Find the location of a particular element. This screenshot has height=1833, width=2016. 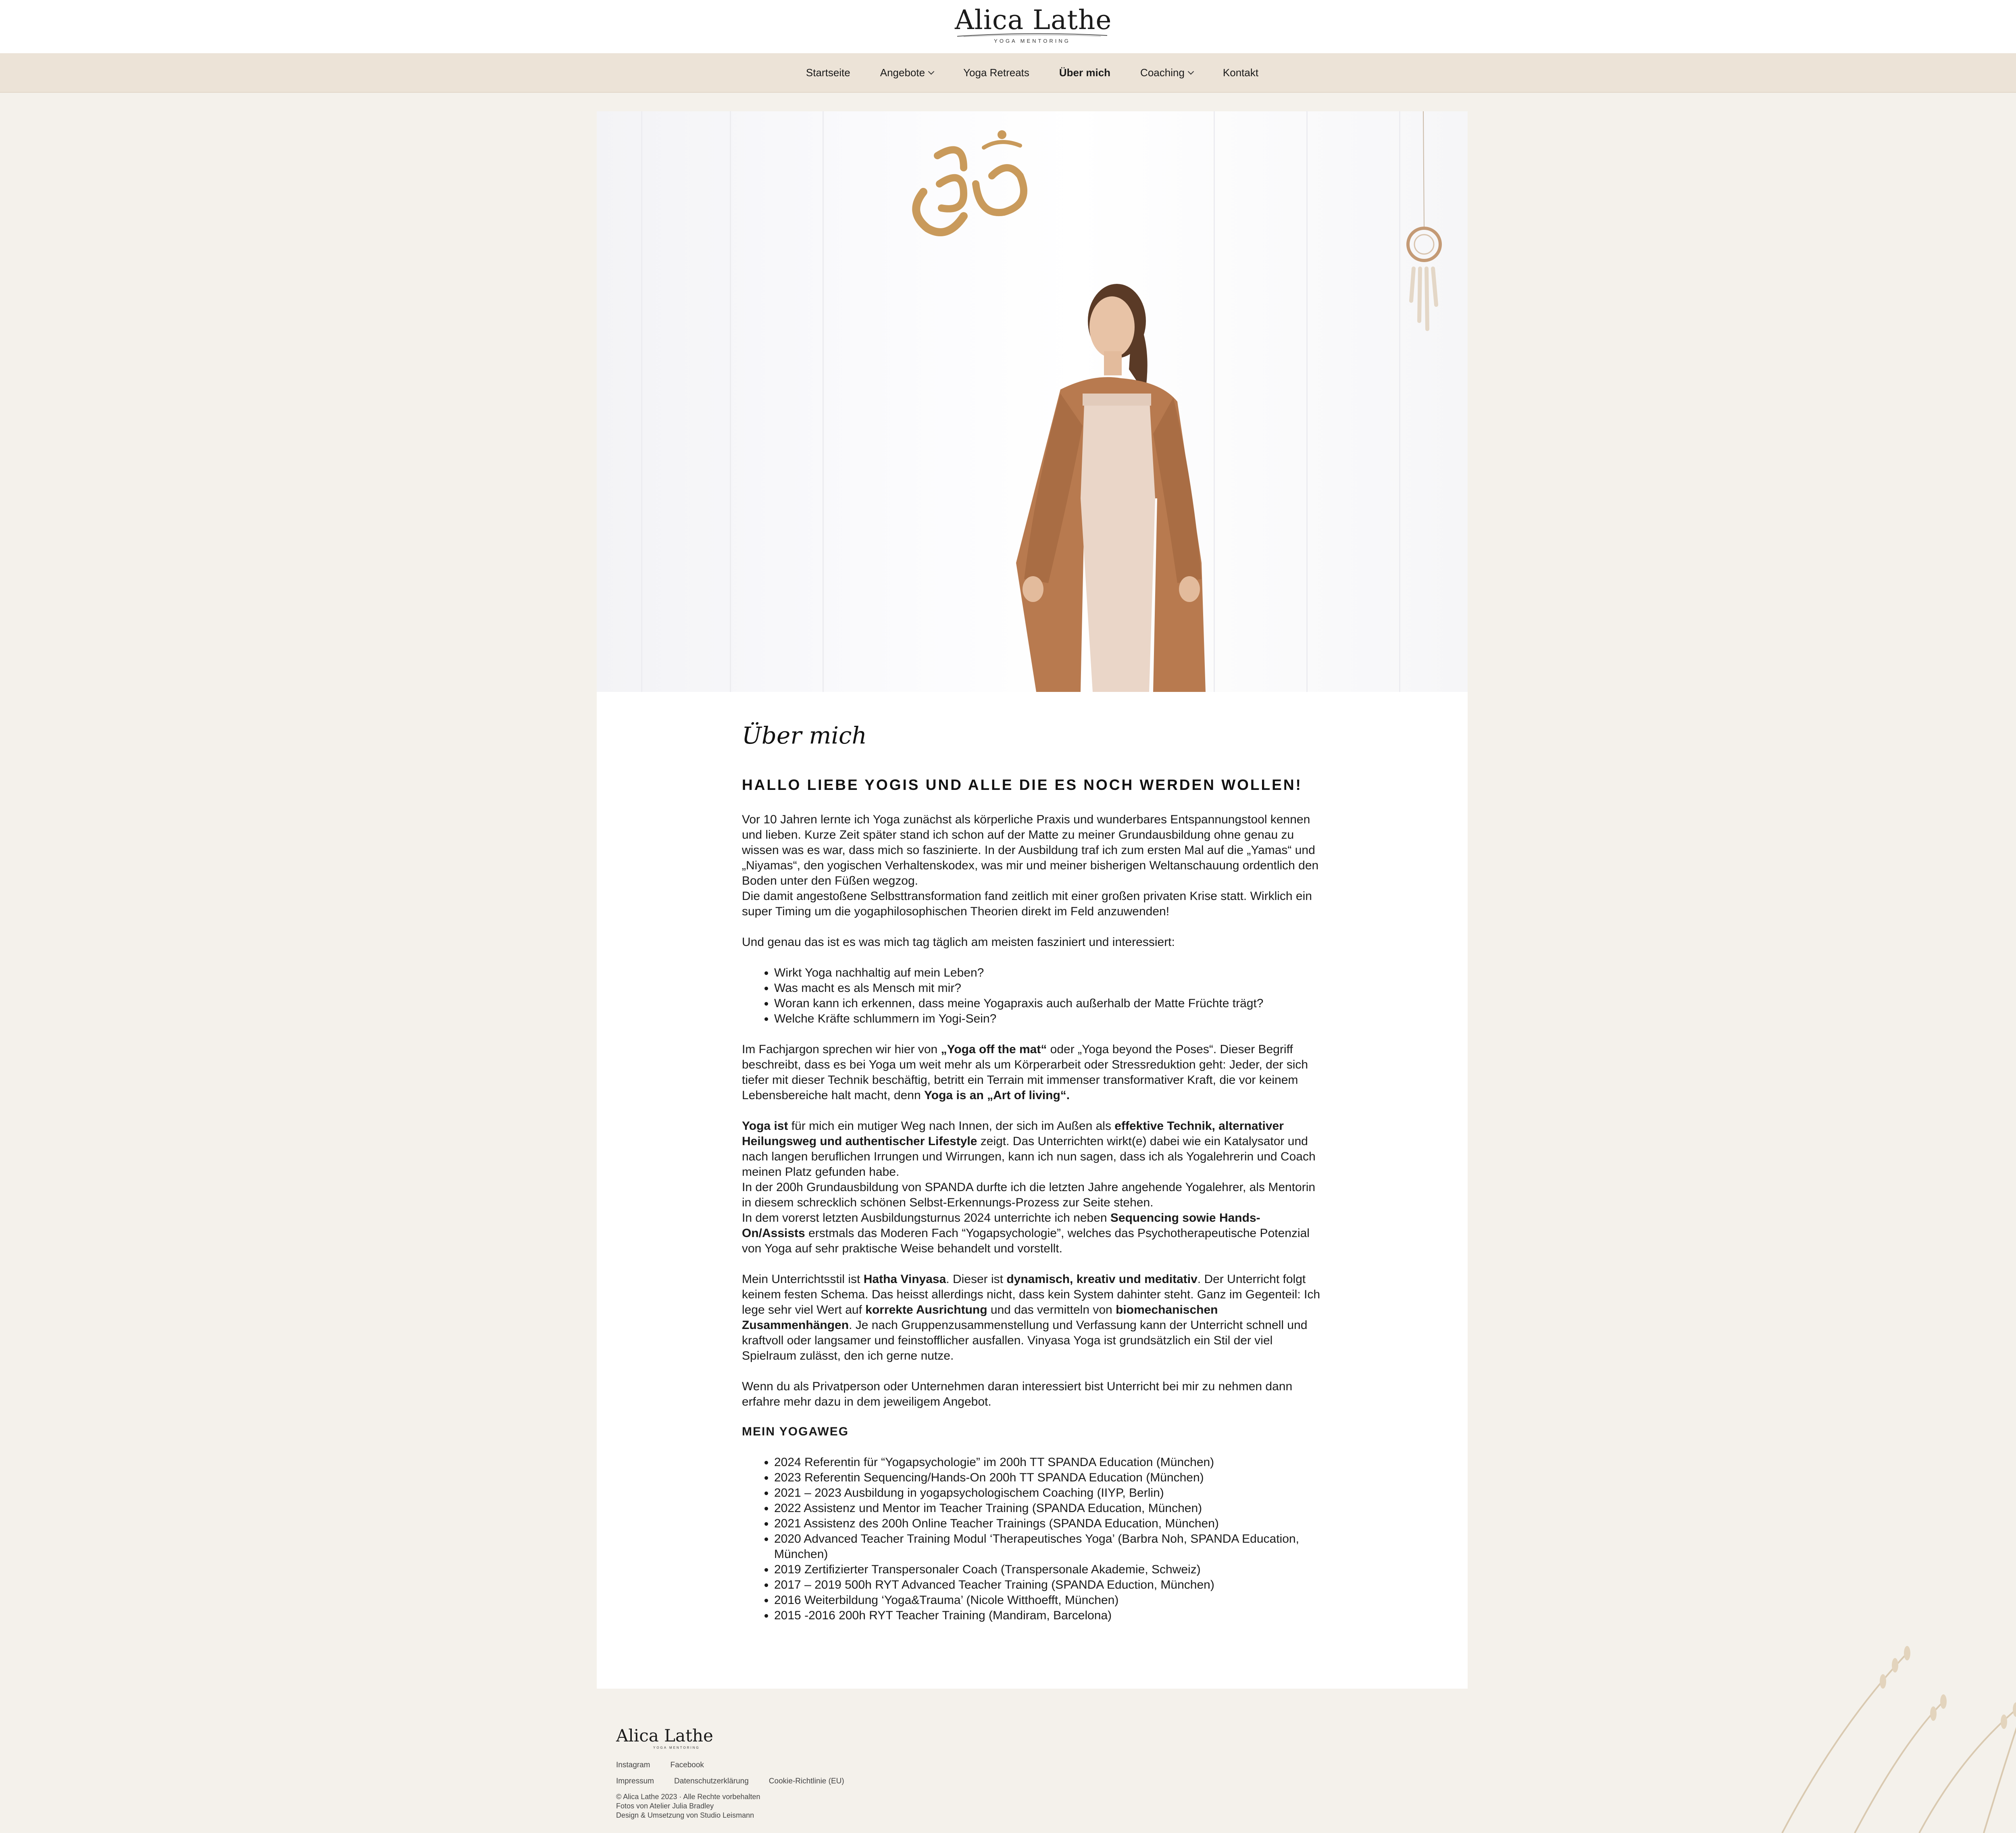

cookie-link: Cookie-Richtlinie (EU) is located at coordinates (806, 1781).